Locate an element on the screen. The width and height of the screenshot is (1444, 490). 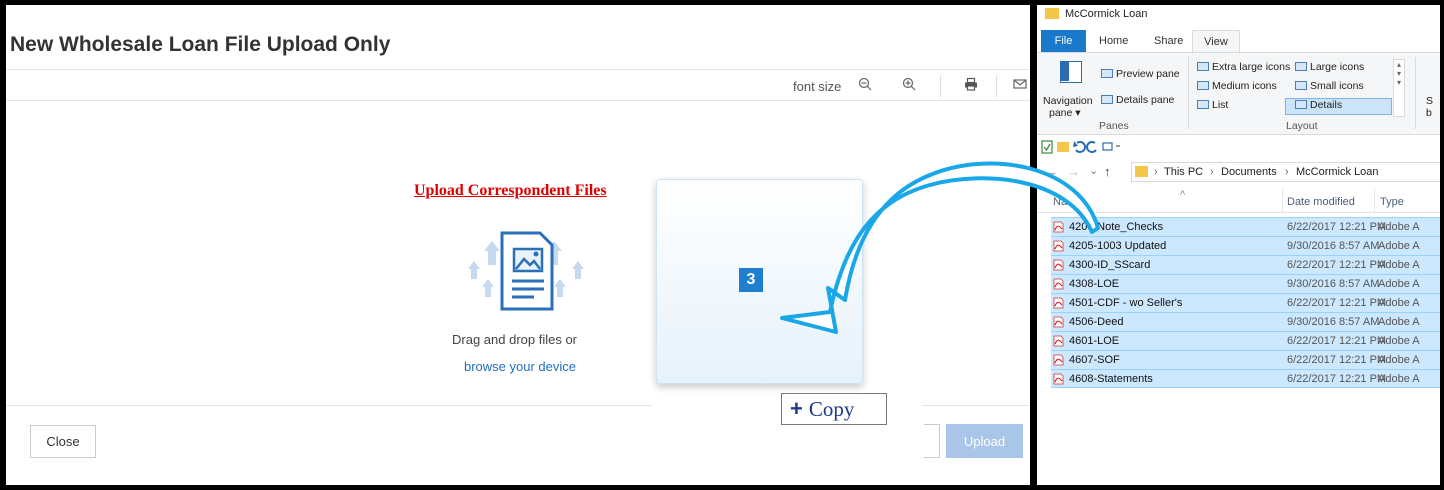
extra-large-icons-option: Extra large icons is located at coordinates (1243, 67).